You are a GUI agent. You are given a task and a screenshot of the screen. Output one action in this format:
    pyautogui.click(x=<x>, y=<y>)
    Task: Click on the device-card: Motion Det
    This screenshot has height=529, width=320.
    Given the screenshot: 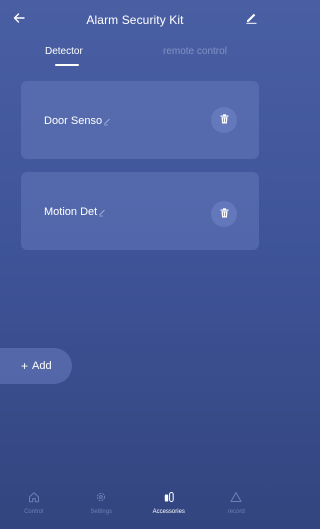 What is the action you would take?
    pyautogui.click(x=140, y=211)
    